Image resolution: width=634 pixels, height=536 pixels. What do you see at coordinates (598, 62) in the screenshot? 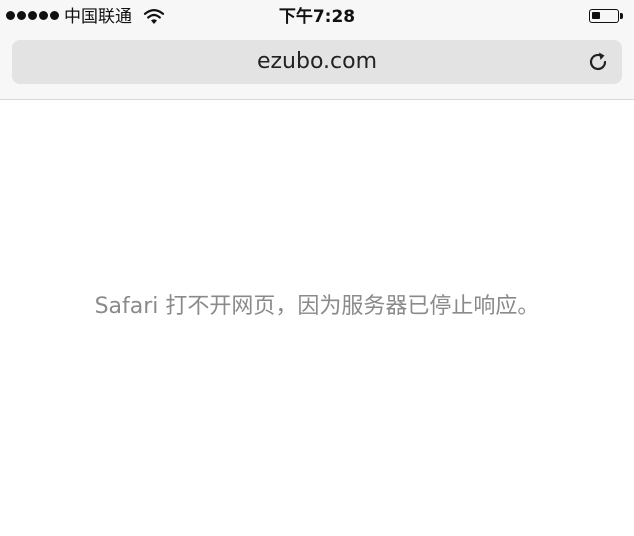
I see `reload-icon` at bounding box center [598, 62].